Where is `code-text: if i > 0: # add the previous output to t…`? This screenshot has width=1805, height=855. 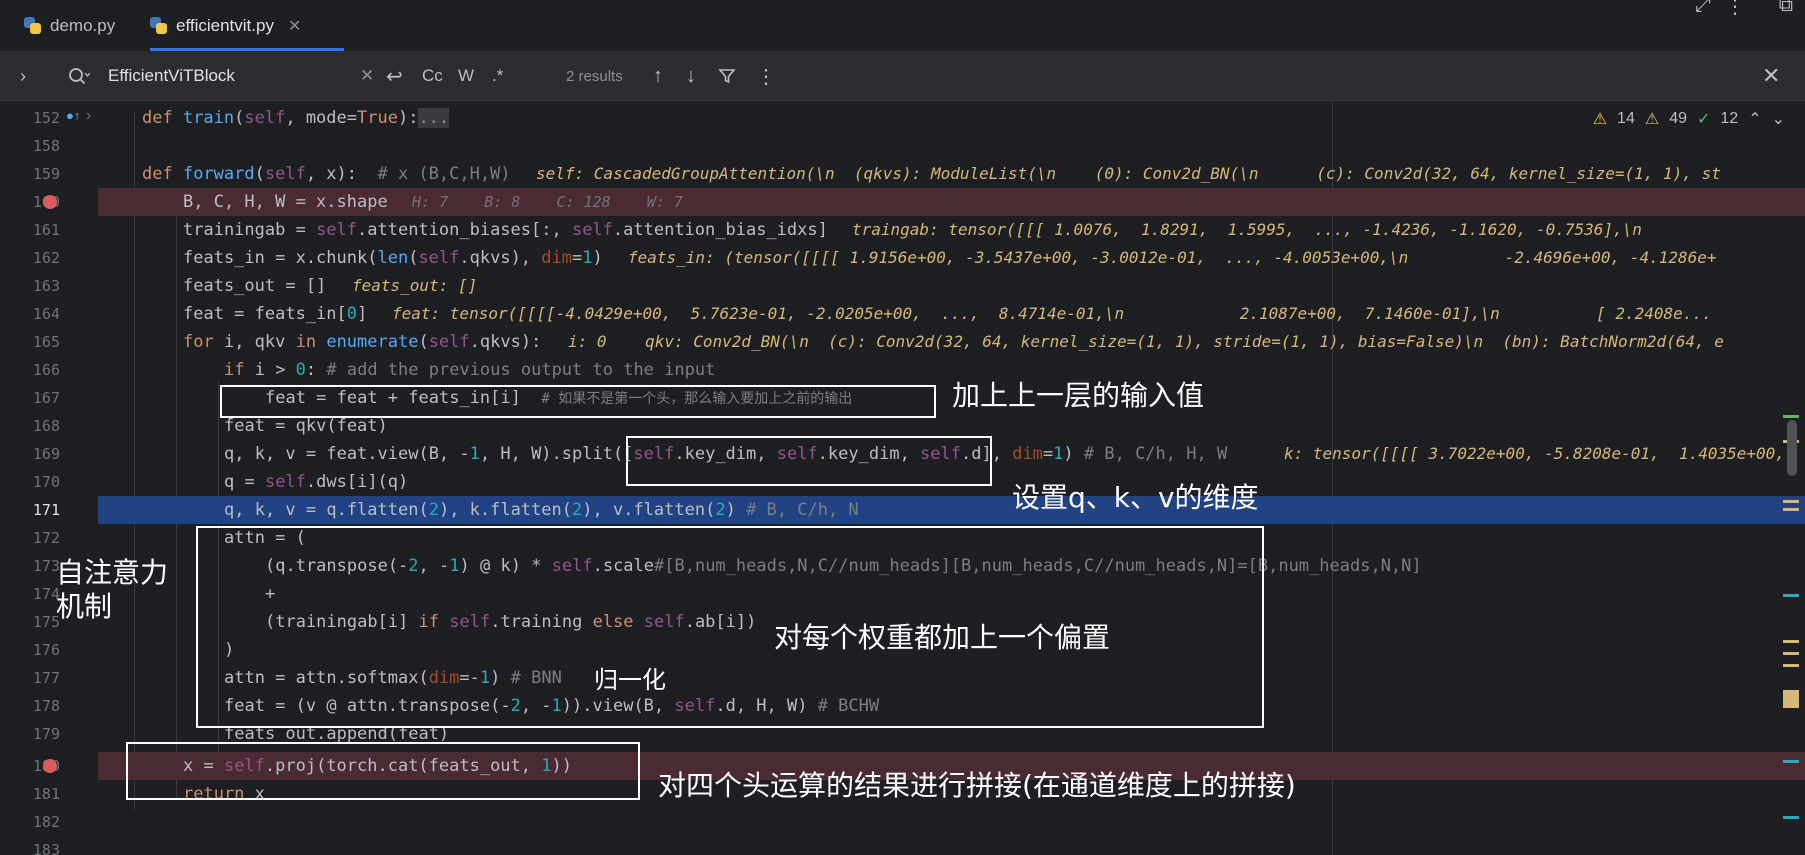 code-text: if i > 0: # add the previous output to t… is located at coordinates (470, 370).